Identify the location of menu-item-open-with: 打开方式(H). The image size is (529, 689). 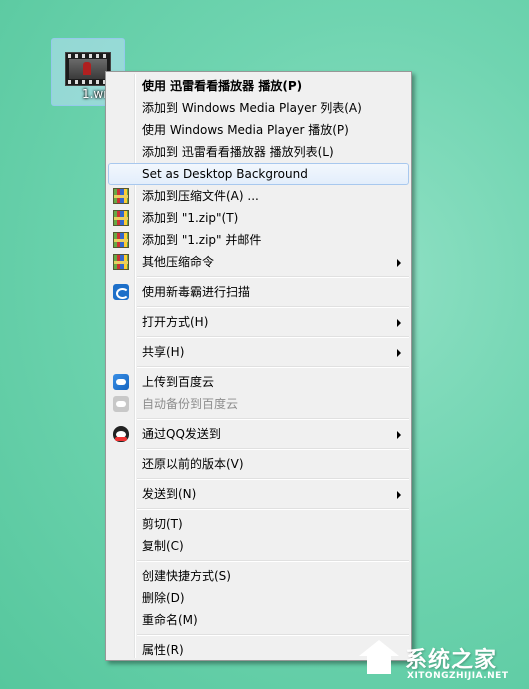
(258, 322).